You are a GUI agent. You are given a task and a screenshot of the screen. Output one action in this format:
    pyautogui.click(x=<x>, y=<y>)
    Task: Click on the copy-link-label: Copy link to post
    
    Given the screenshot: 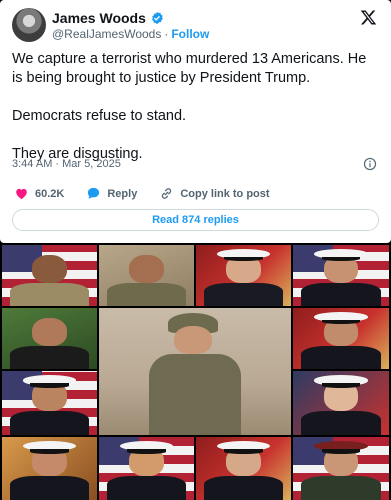 What is the action you would take?
    pyautogui.click(x=225, y=193)
    